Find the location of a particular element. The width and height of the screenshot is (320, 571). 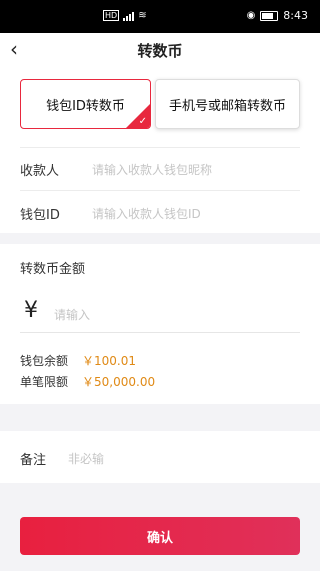

battery-icon is located at coordinates (269, 15).